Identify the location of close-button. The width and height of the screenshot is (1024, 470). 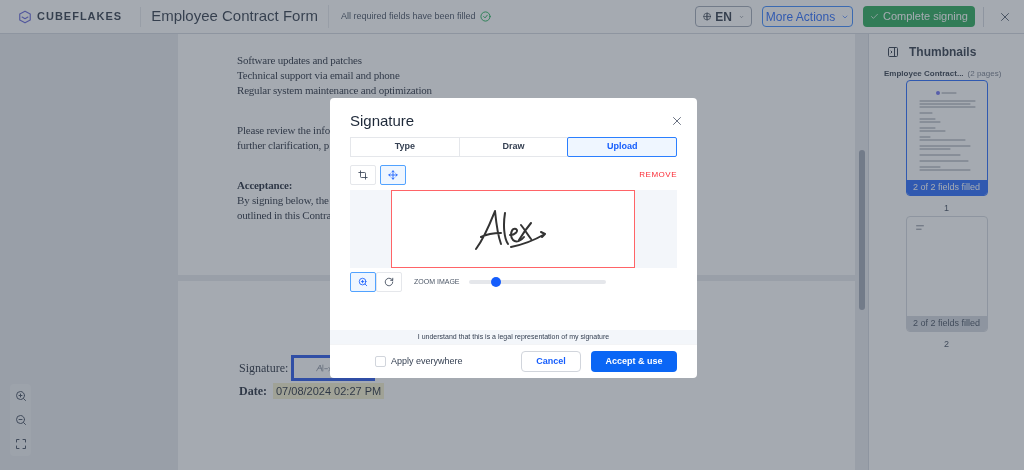
(677, 121).